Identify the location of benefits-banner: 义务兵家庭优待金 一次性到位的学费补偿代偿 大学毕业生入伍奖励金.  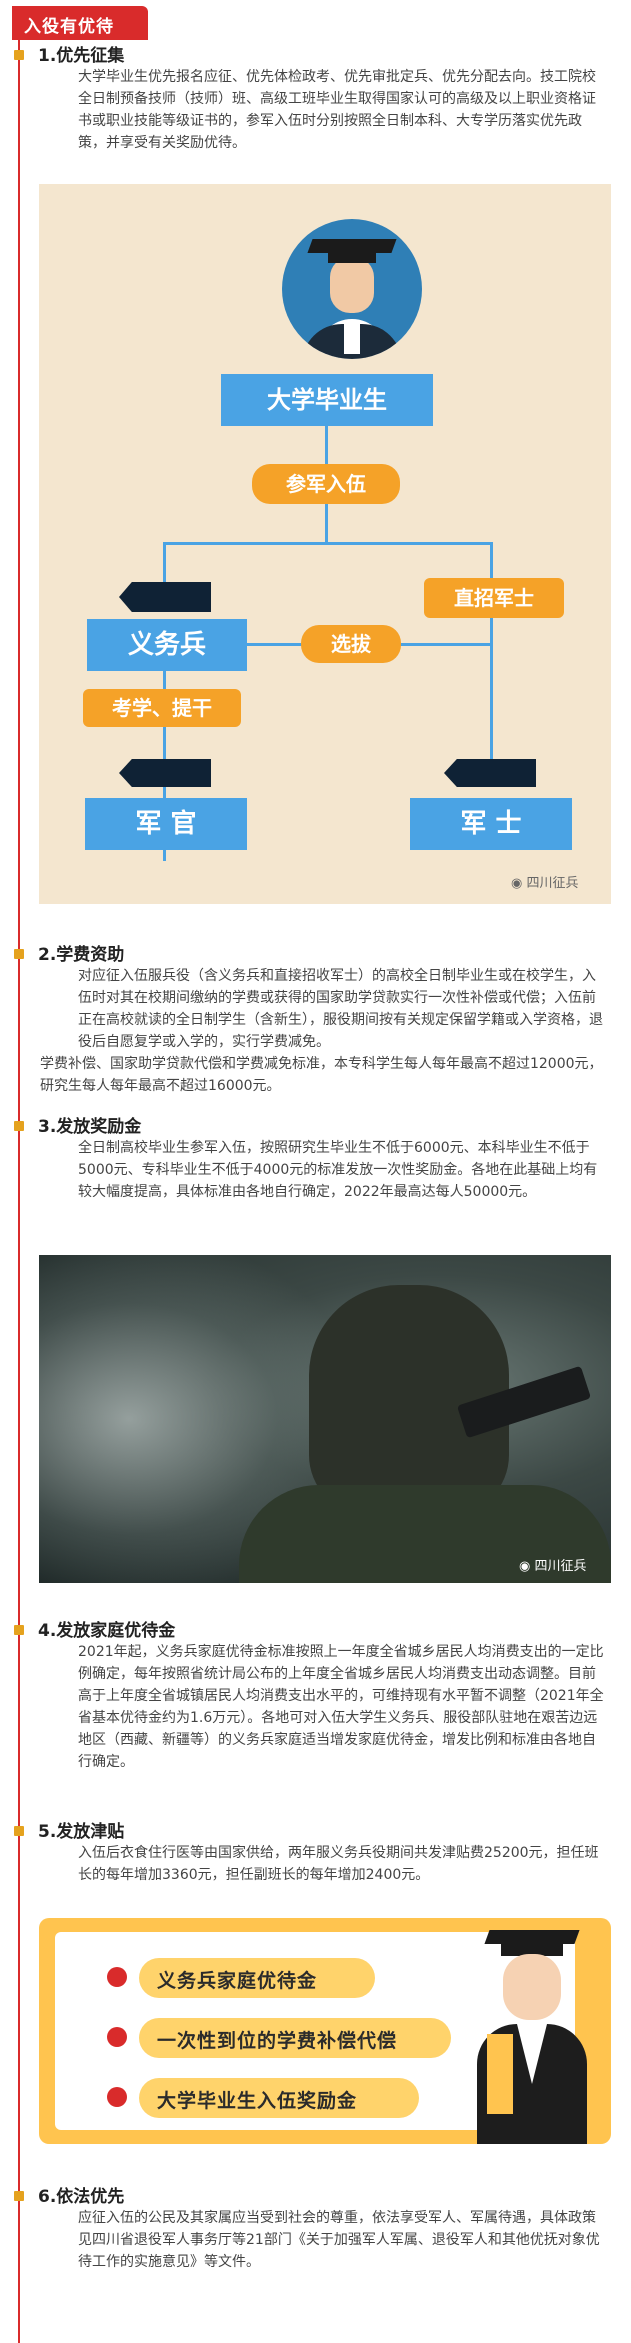
(325, 2031).